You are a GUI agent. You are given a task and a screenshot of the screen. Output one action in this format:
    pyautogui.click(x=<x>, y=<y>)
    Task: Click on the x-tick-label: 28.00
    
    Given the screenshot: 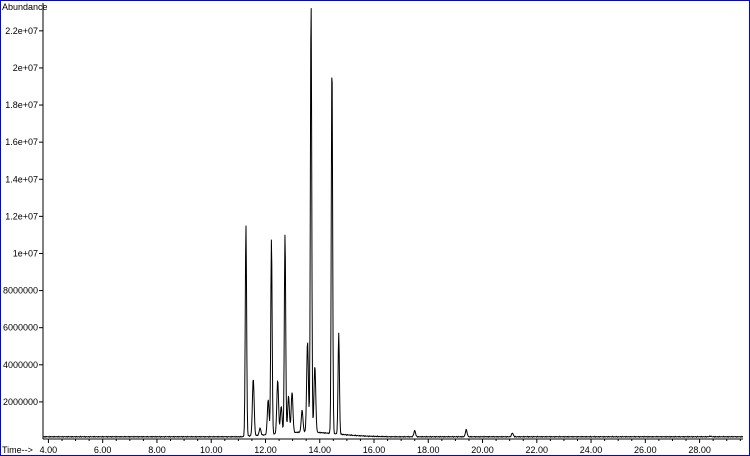 What is the action you would take?
    pyautogui.click(x=699, y=450)
    